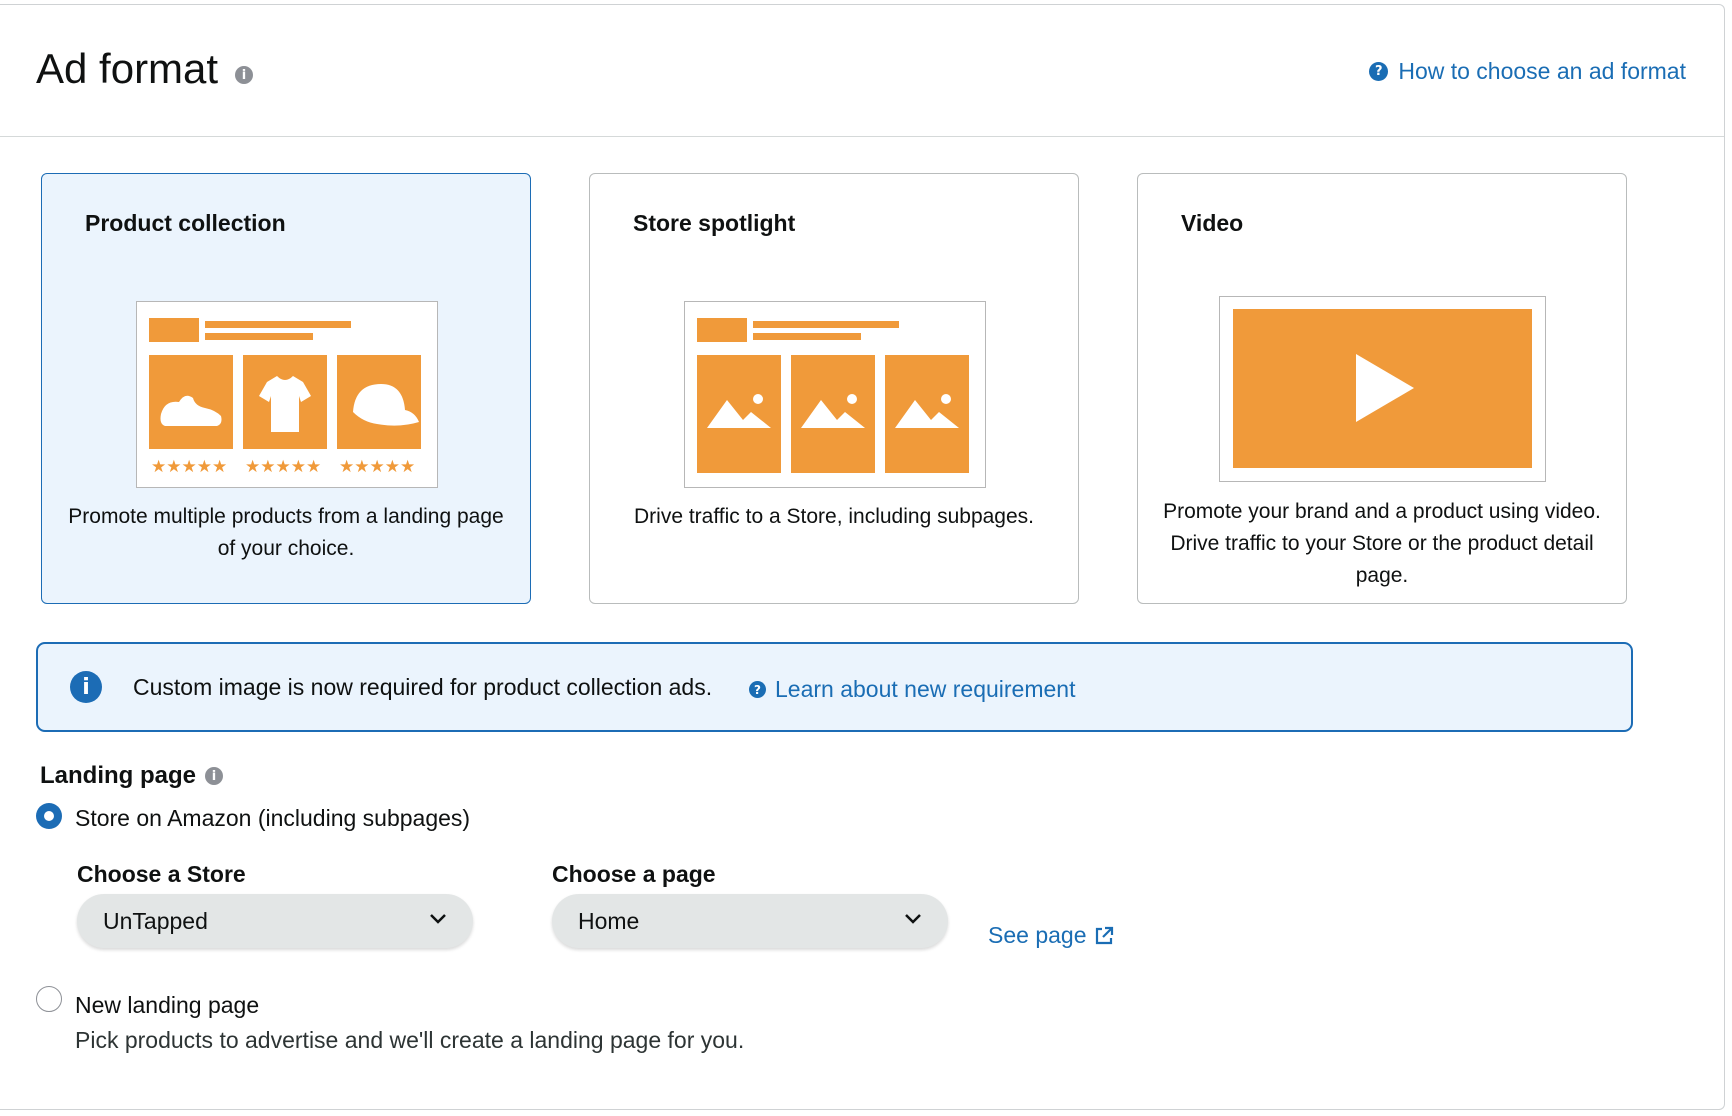  I want to click on product-collection-illustration: ★★★★★ ★★★★★ ★★★★★, so click(287, 394).